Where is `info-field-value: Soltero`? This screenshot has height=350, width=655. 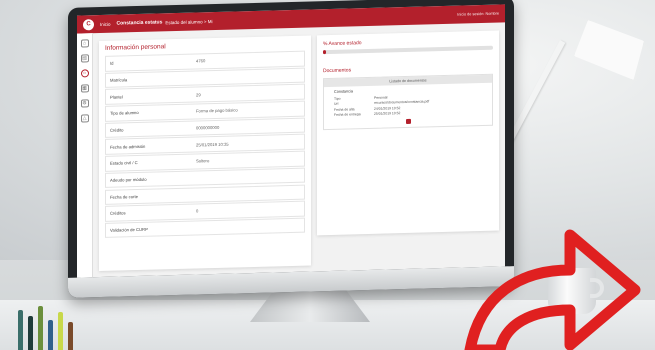 info-field-value: Soltero is located at coordinates (203, 161).